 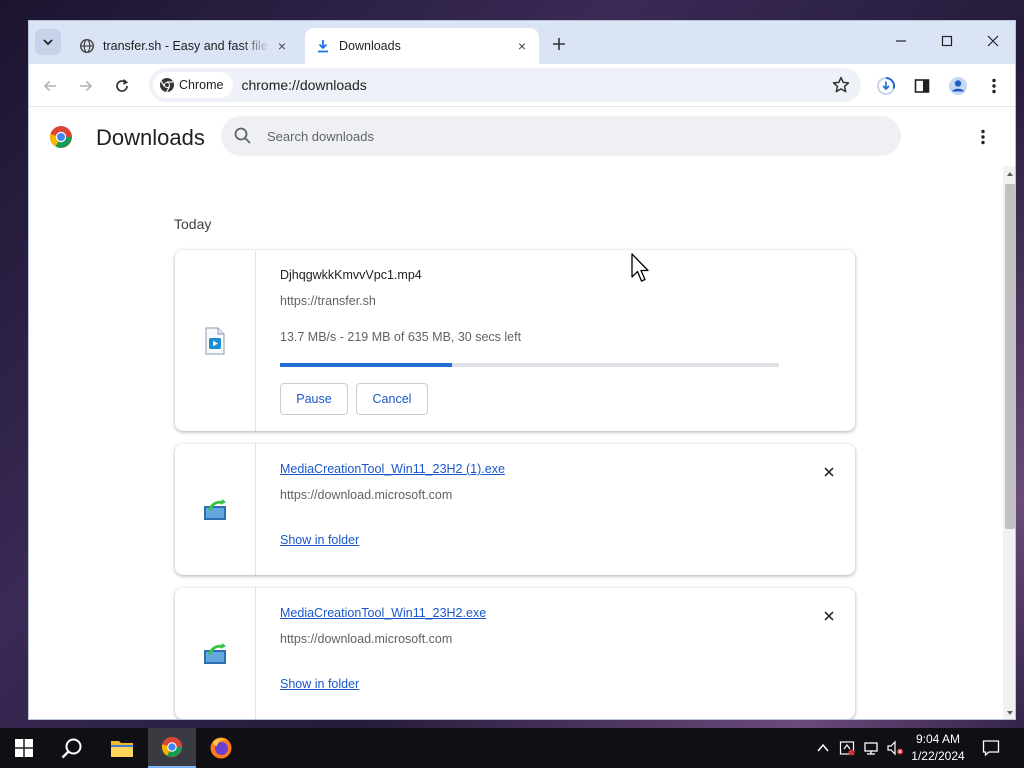 I want to click on browser-toolbar: Chrome chrome://downloads, so click(x=522, y=85).